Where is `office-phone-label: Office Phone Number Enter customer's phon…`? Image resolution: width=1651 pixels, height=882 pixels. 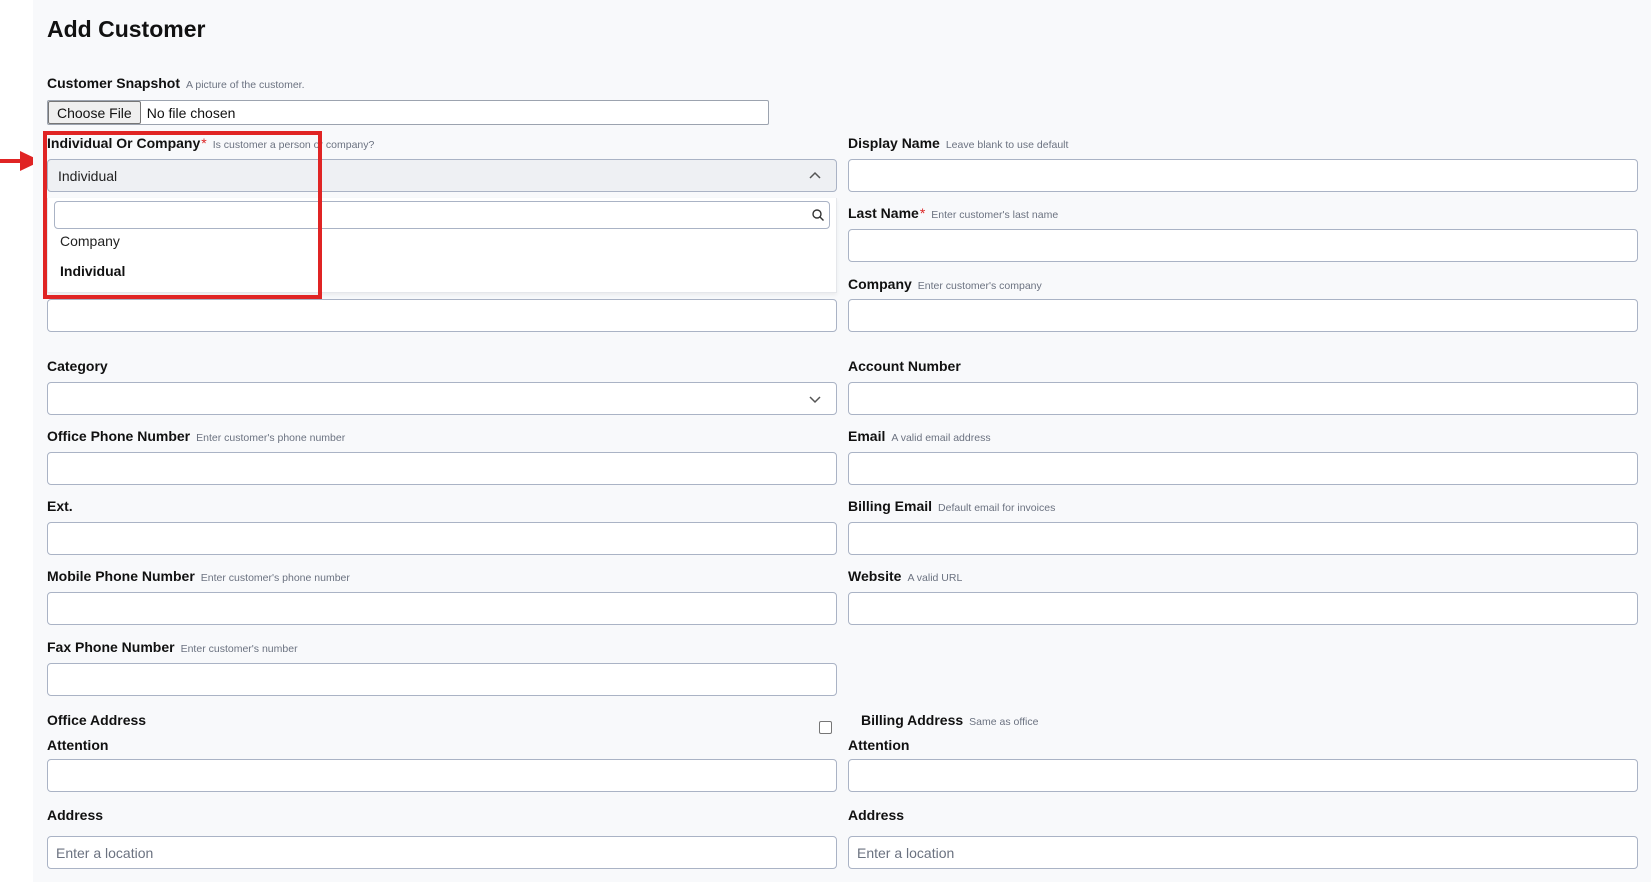
office-phone-label: Office Phone Number Enter customer's phon… is located at coordinates (196, 436).